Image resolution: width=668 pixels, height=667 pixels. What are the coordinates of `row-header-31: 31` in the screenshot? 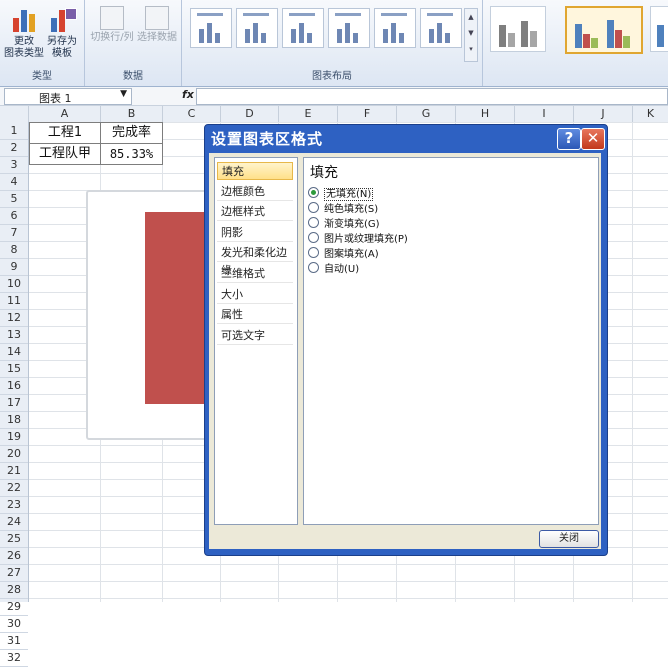 It's located at (14, 641).